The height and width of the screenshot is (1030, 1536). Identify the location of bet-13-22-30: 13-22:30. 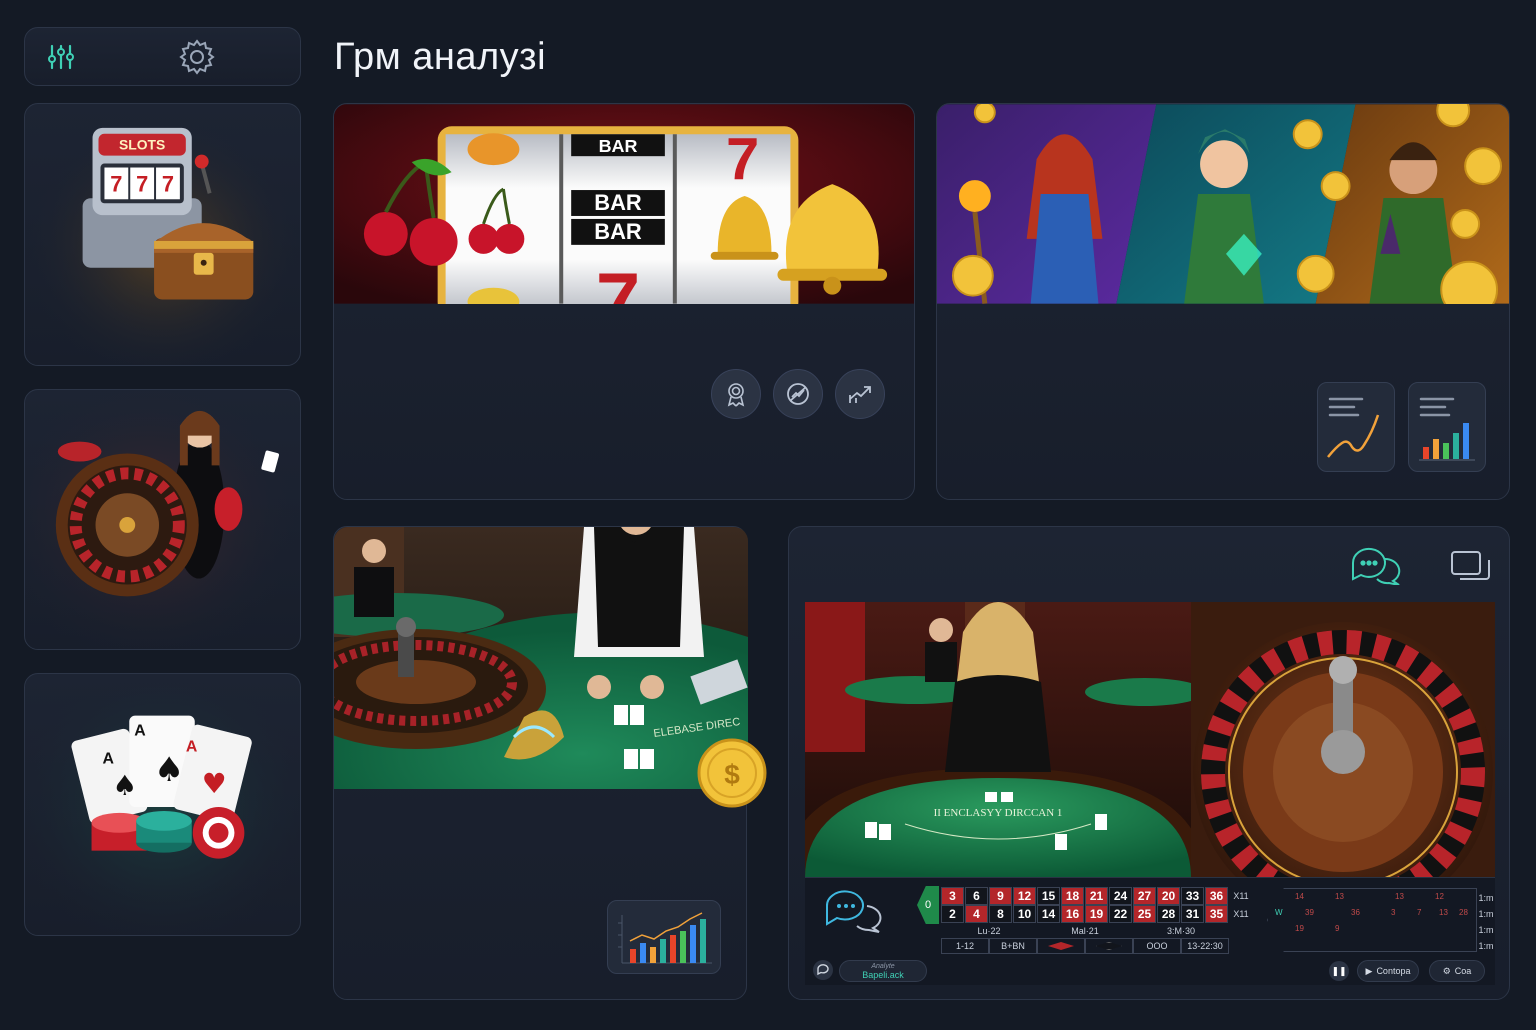
(1205, 946).